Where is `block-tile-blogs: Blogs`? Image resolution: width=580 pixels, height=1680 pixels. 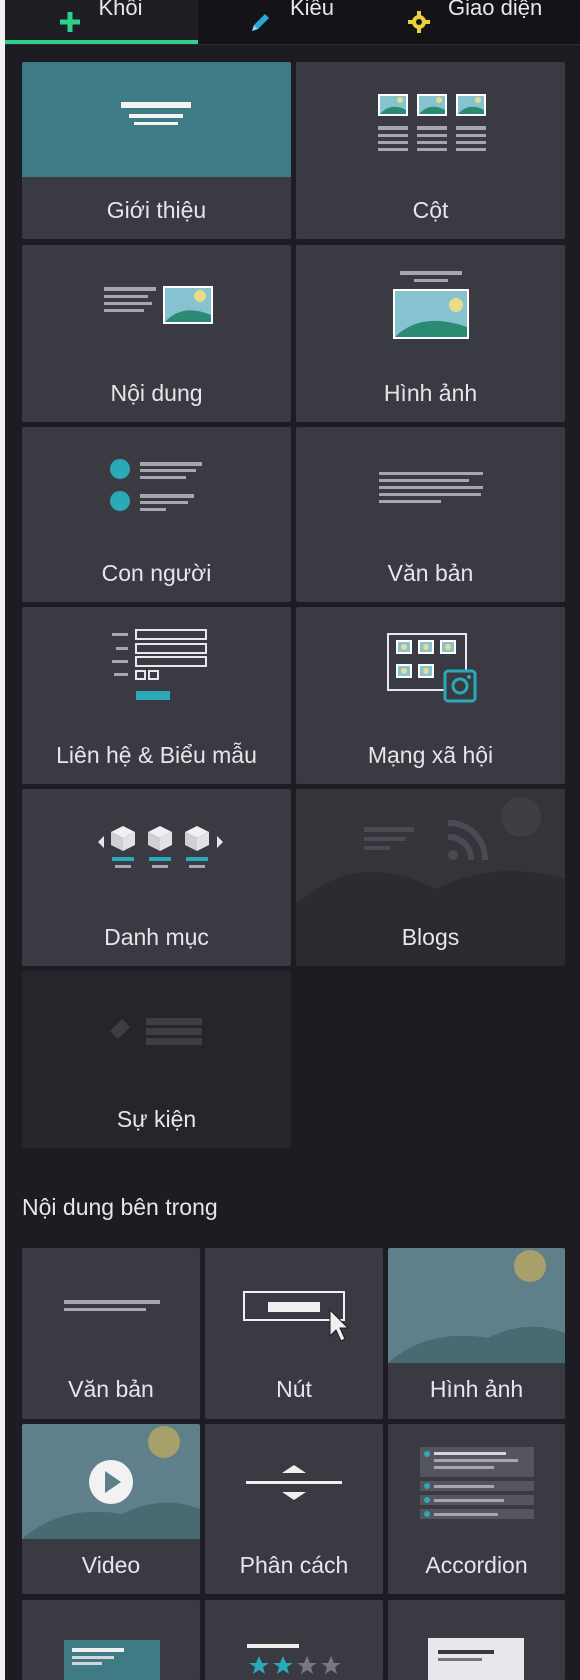
block-tile-blogs: Blogs is located at coordinates (430, 877).